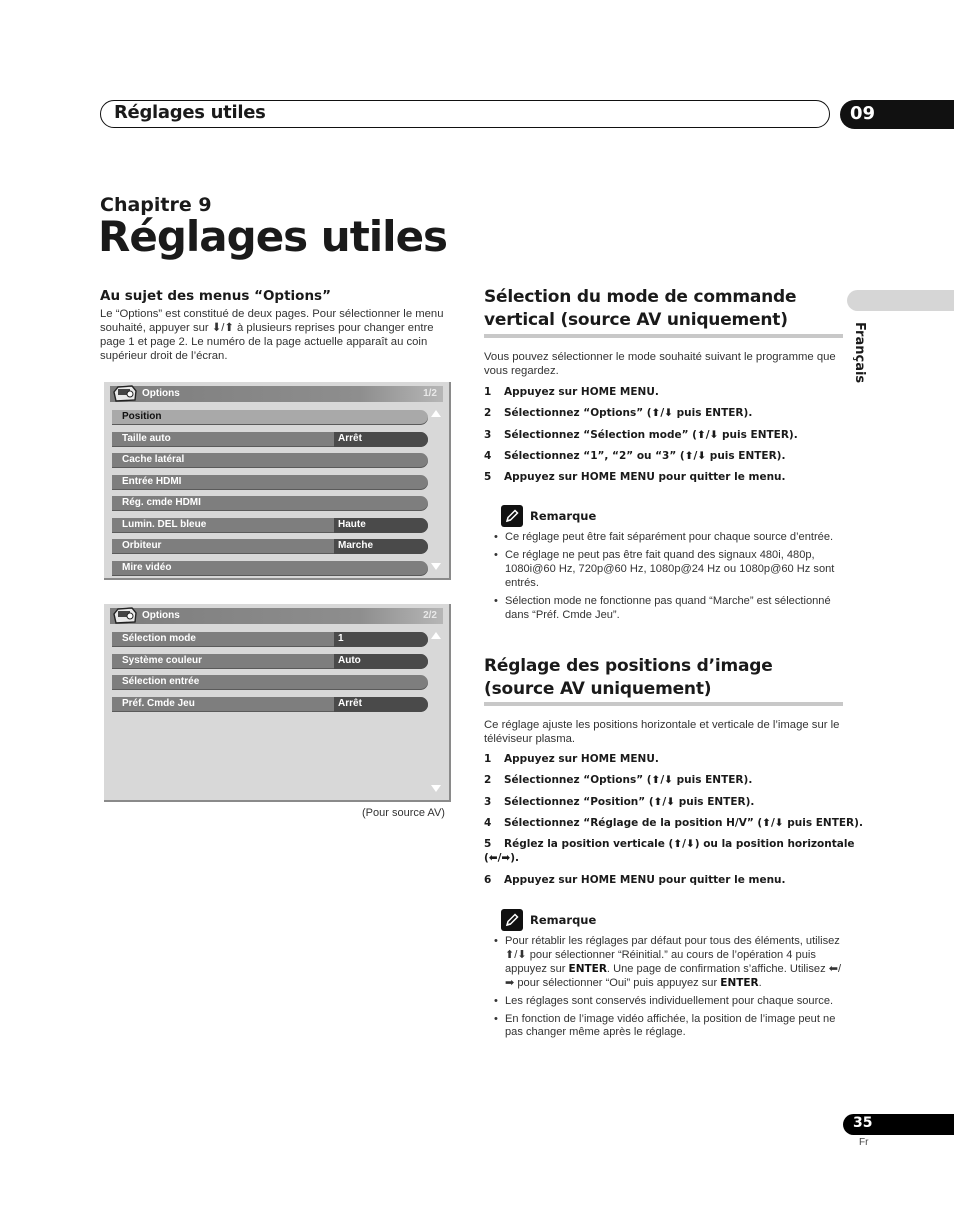 The width and height of the screenshot is (954, 1229). I want to click on osd-row-lumin-del-bleue: Lumin. DEL bleue Haute, so click(270, 525).